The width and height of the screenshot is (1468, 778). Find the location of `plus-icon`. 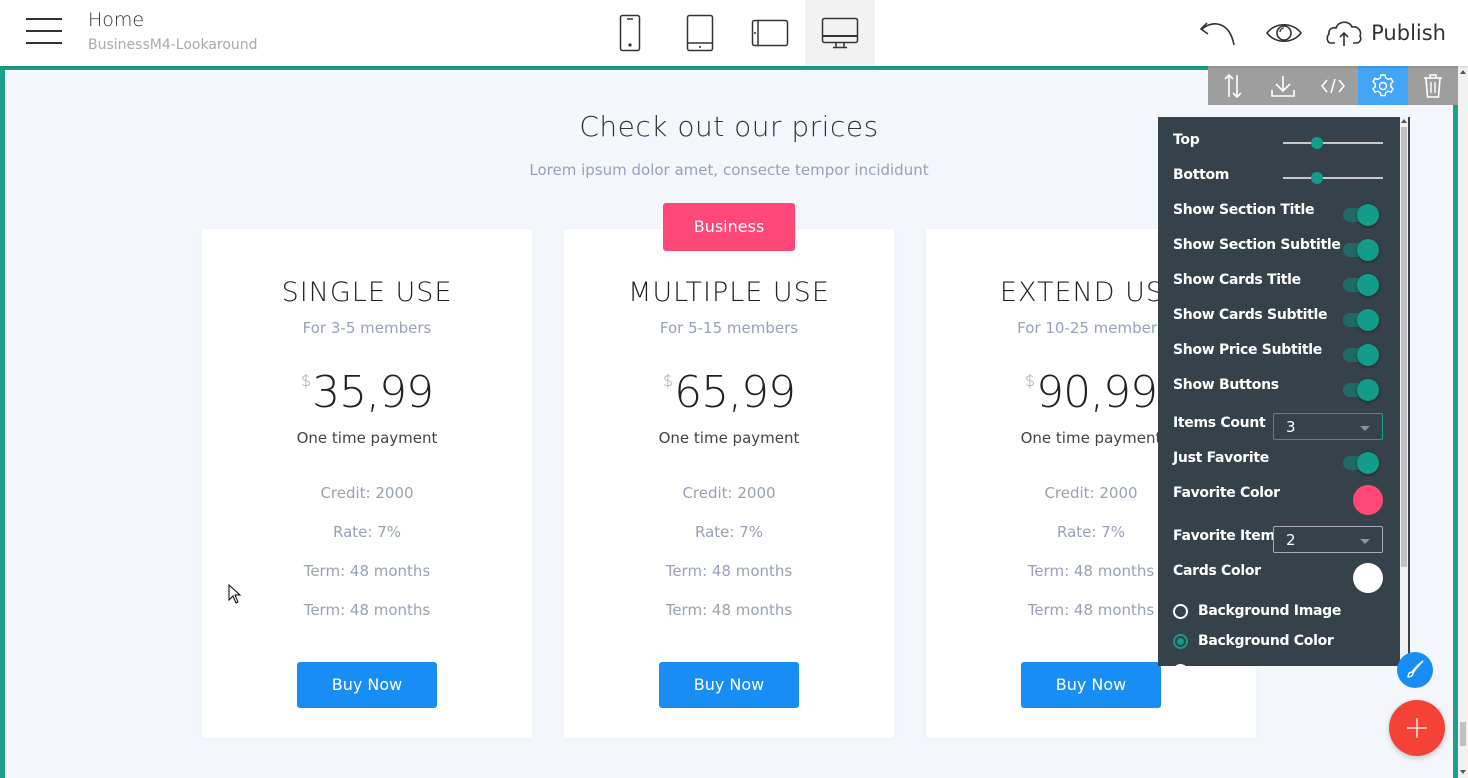

plus-icon is located at coordinates (1417, 728).